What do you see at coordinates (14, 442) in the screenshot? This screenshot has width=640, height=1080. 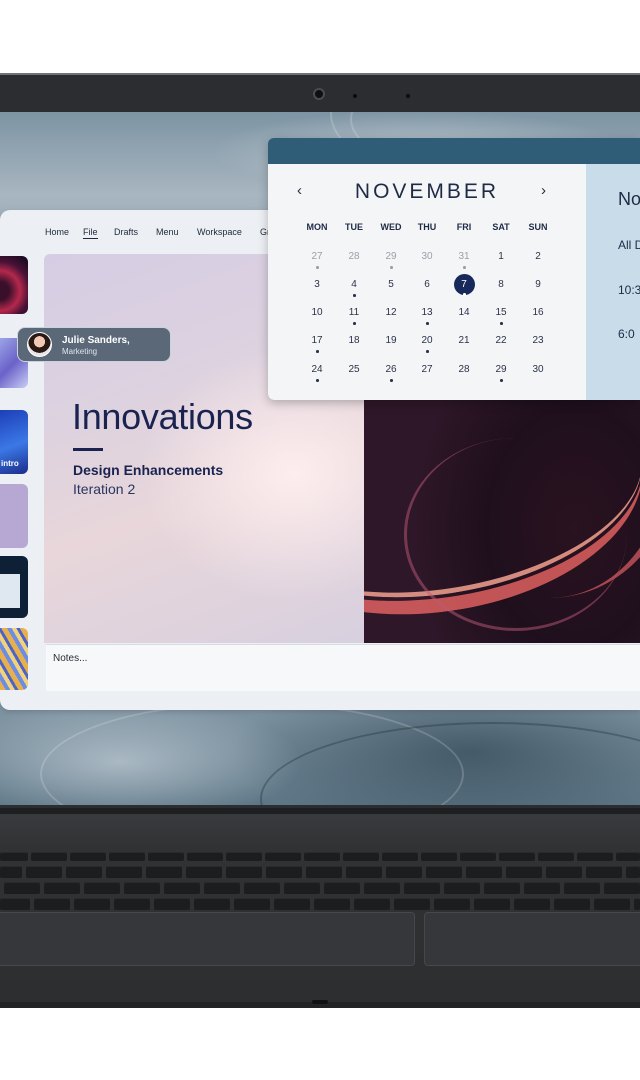 I see `slide-thumbnail: intro` at bounding box center [14, 442].